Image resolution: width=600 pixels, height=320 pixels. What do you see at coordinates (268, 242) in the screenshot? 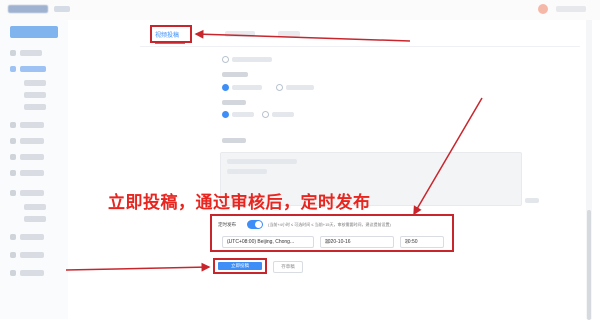
I see `timezone-select: (UTC+08:00) Beijing, Chong... ⌄` at bounding box center [268, 242].